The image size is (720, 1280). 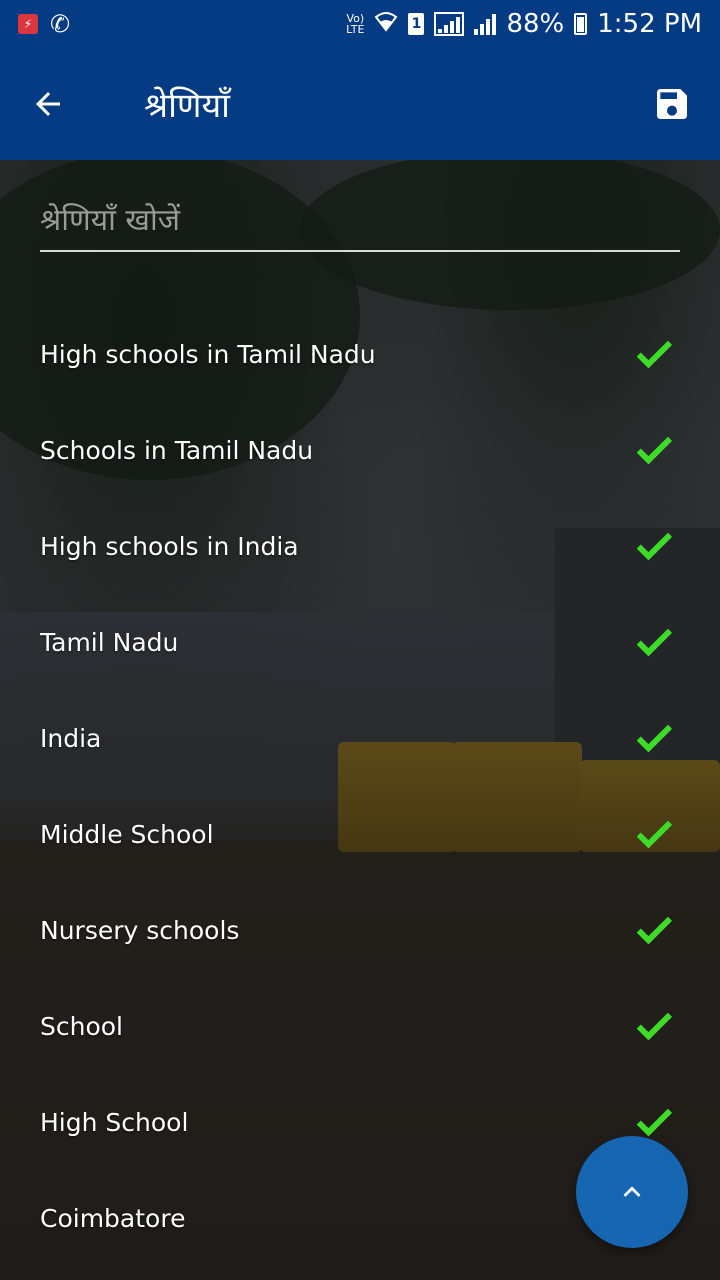 What do you see at coordinates (360, 450) in the screenshot?
I see `list-item: Schools in Tamil Nadu` at bounding box center [360, 450].